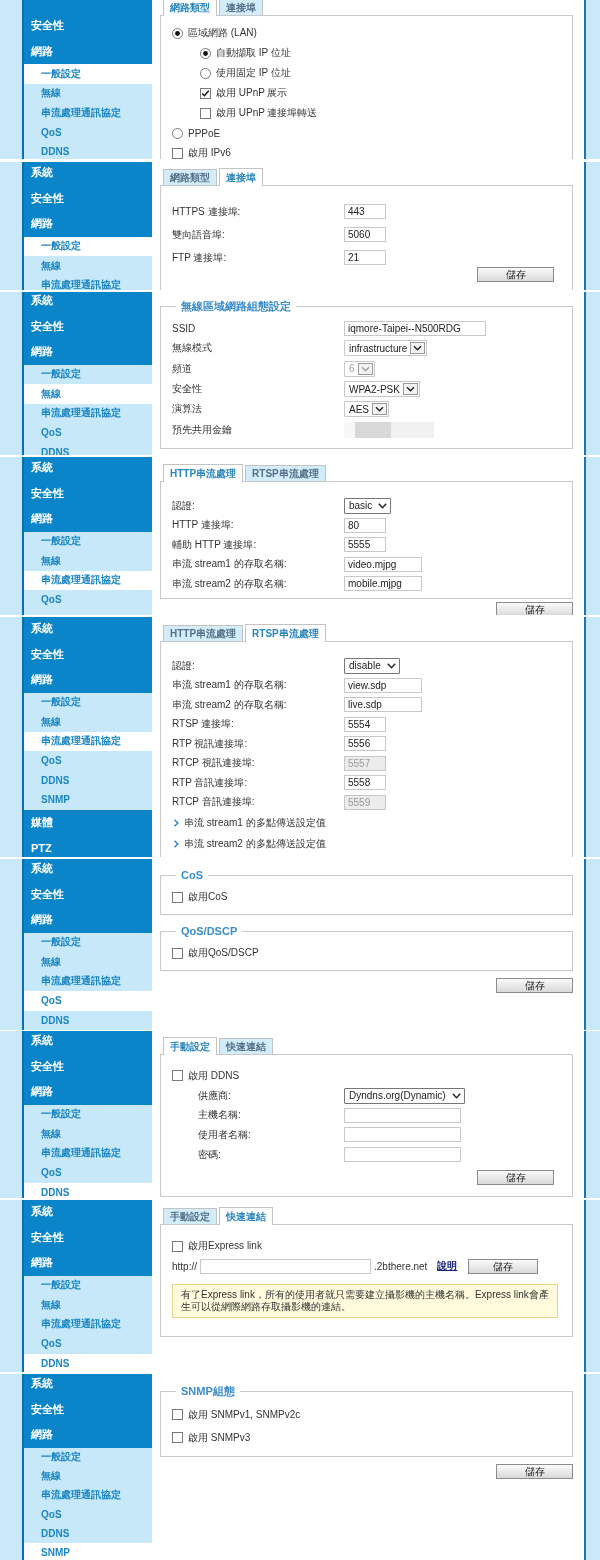 Image resolution: width=600 pixels, height=1560 pixels. What do you see at coordinates (255, 822) in the screenshot?
I see `expander-link: 串流 stream1 的多點傳送設定值` at bounding box center [255, 822].